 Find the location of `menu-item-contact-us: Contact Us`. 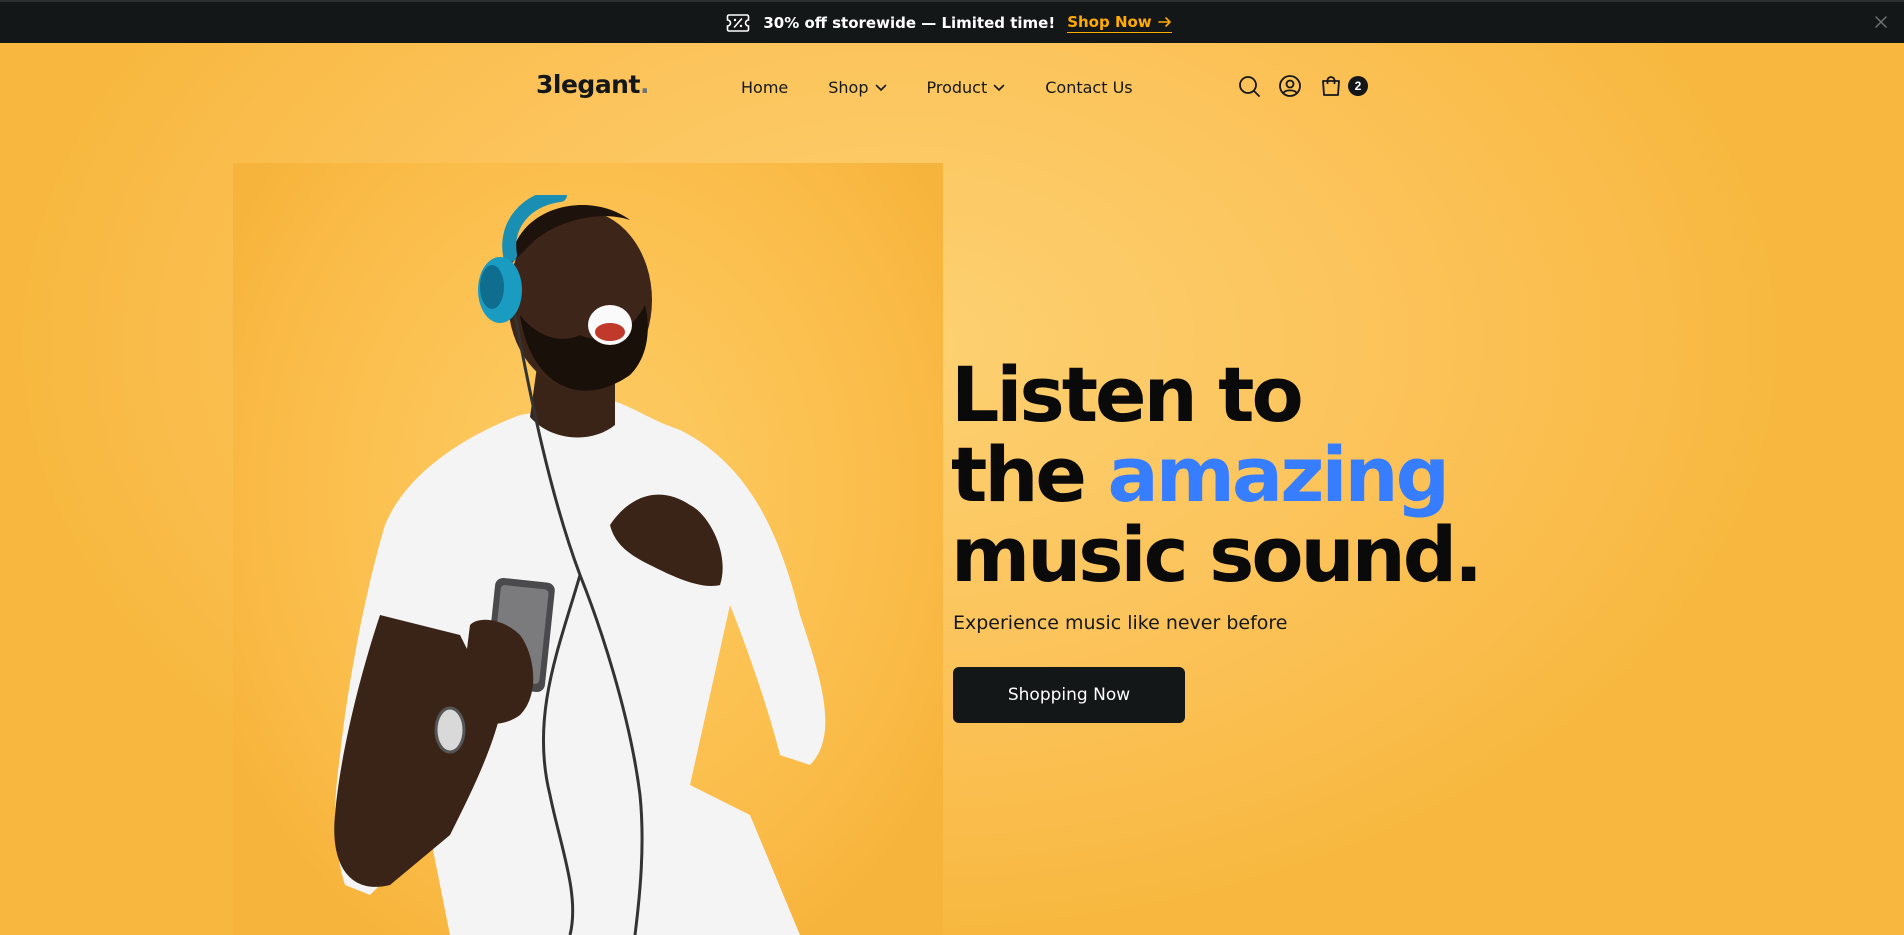

menu-item-contact-us: Contact Us is located at coordinates (1088, 87).